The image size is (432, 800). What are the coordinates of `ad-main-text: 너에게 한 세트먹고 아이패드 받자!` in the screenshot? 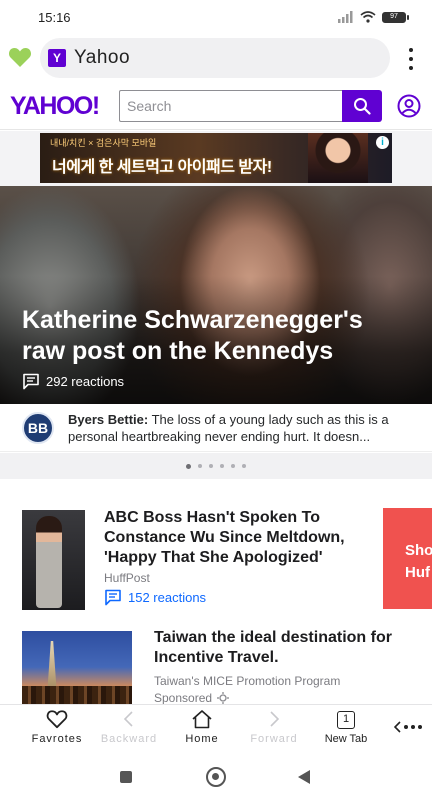 It's located at (162, 167).